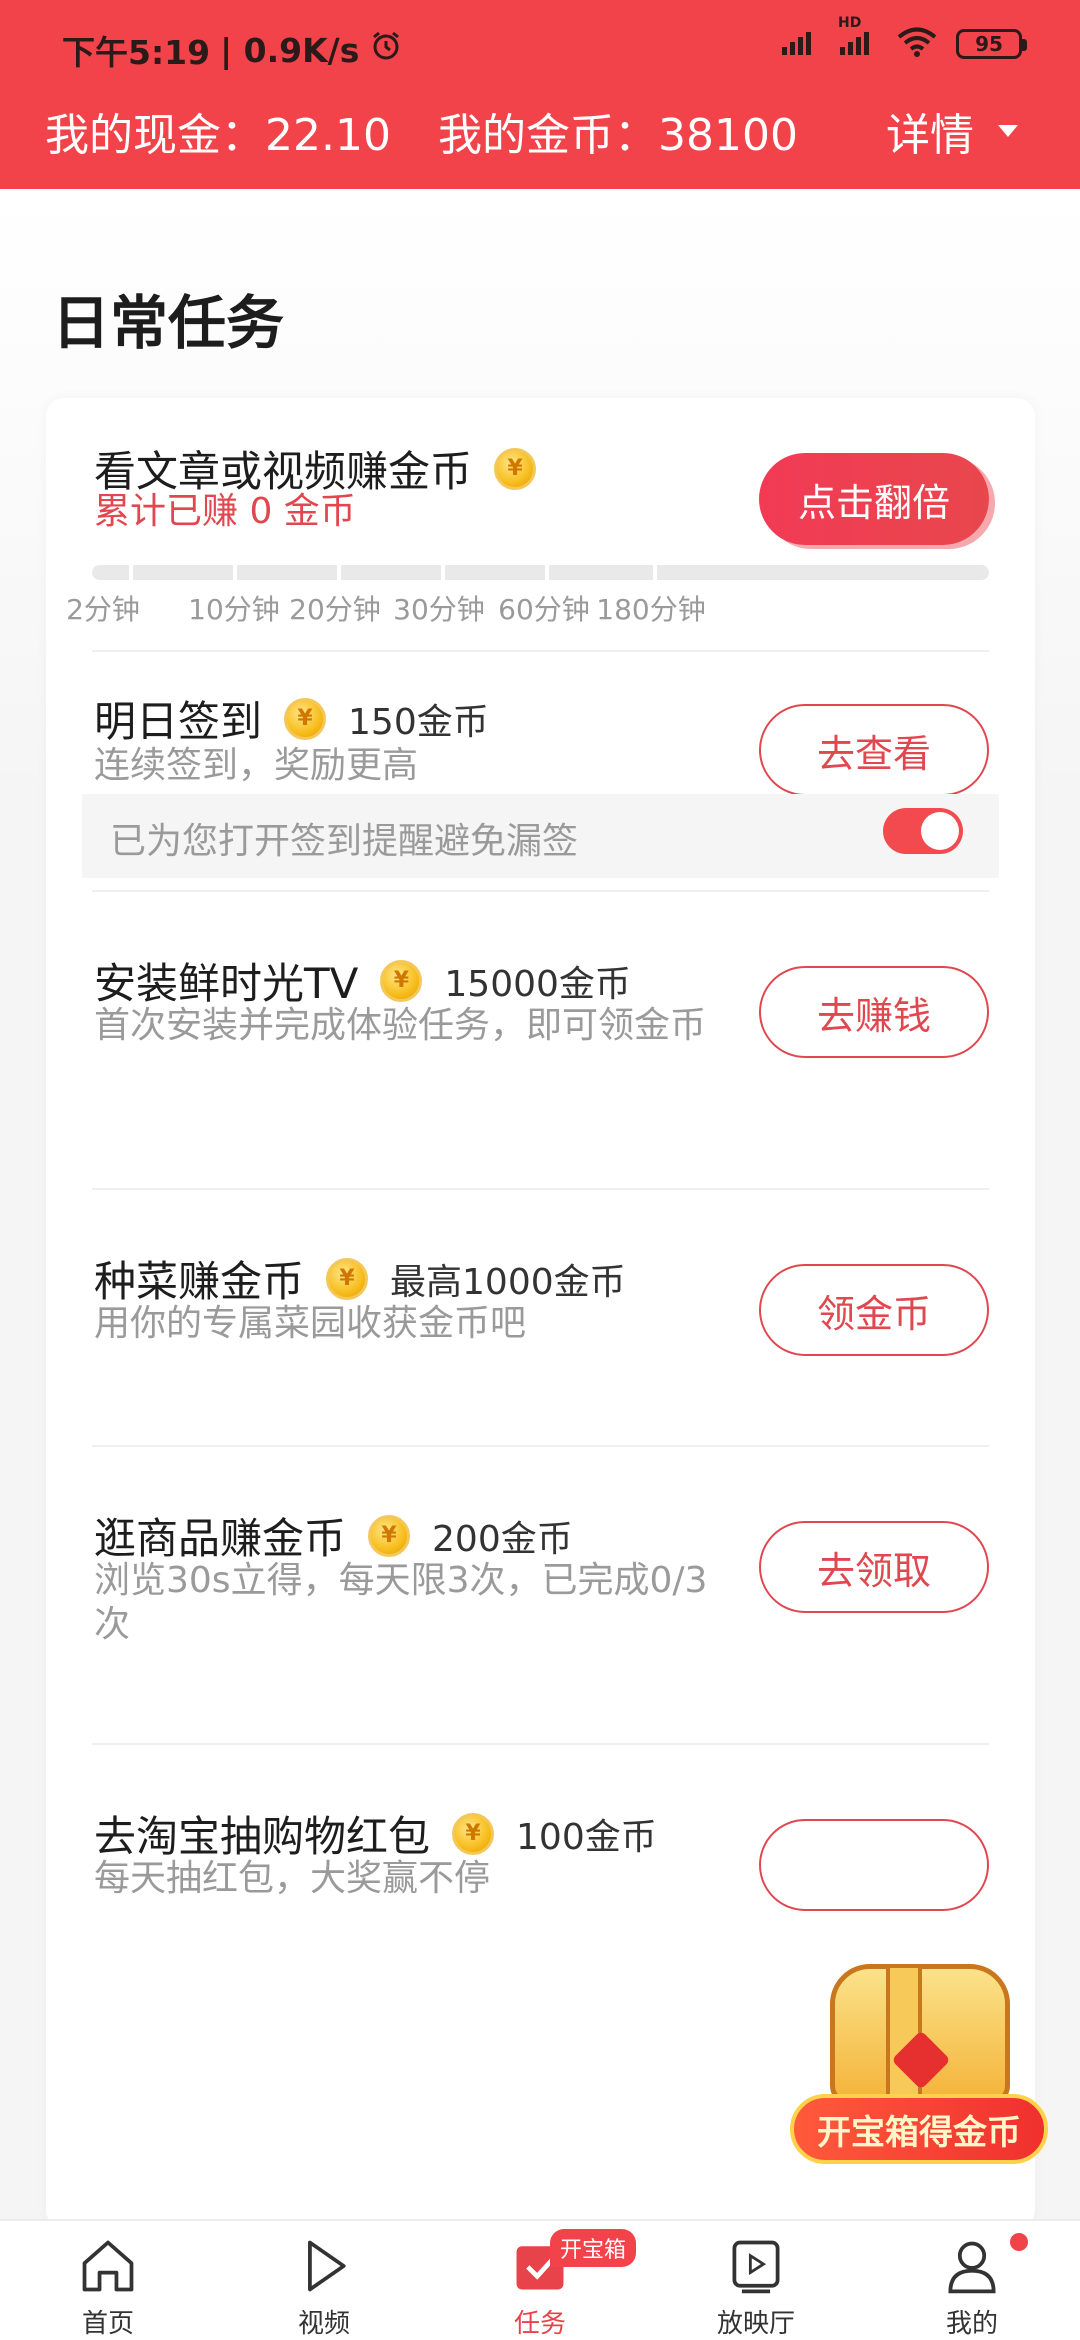 This screenshot has width=1080, height=2340. I want to click on open-chest-badge: 开宝箱, so click(593, 2248).